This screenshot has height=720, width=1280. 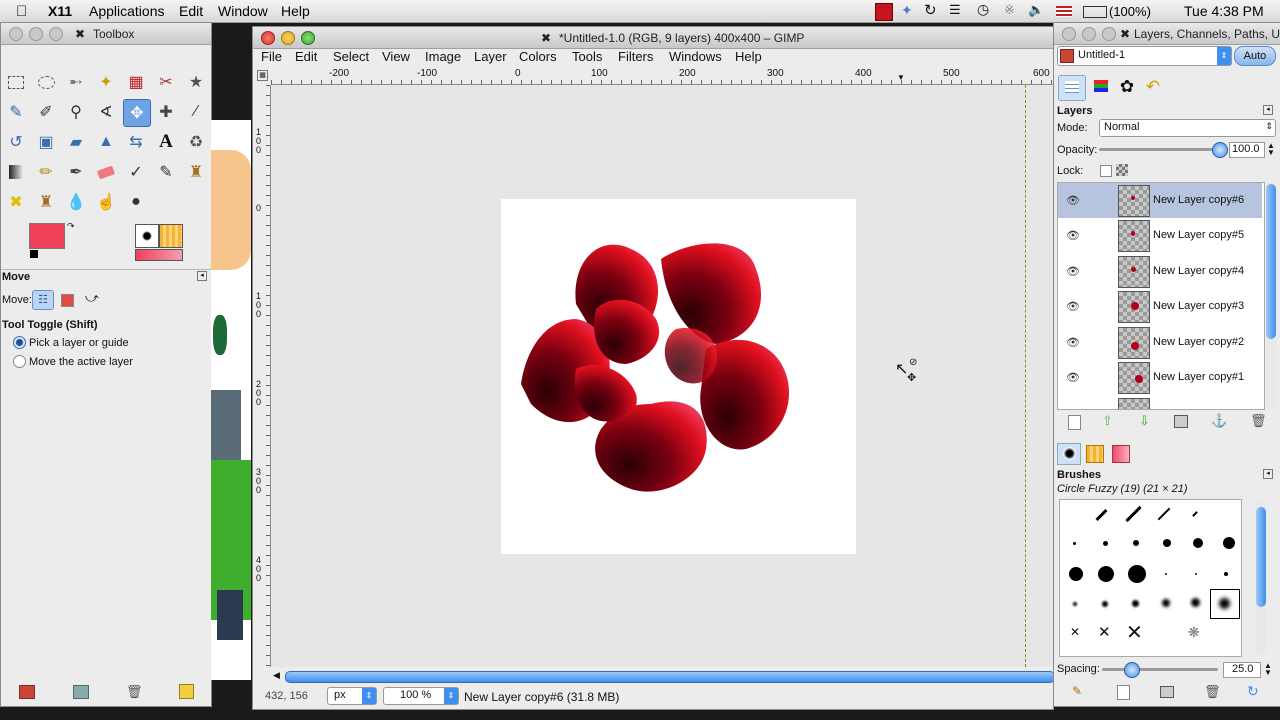 I want to click on opacity-slider, so click(x=1163, y=150).